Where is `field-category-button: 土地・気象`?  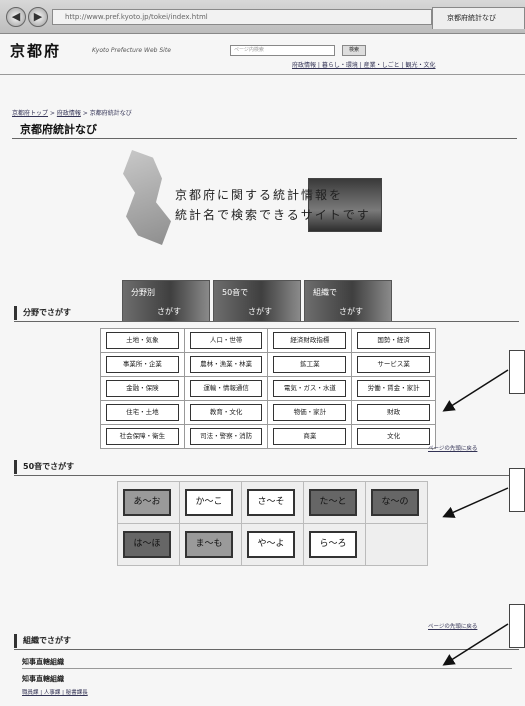
field-category-button: 土地・気象 is located at coordinates (142, 340).